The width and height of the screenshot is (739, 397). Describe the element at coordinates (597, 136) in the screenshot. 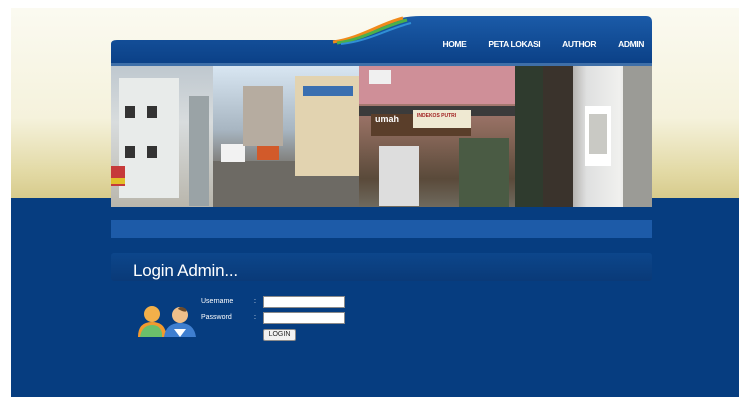

I see `banner-photo-hallway` at that location.